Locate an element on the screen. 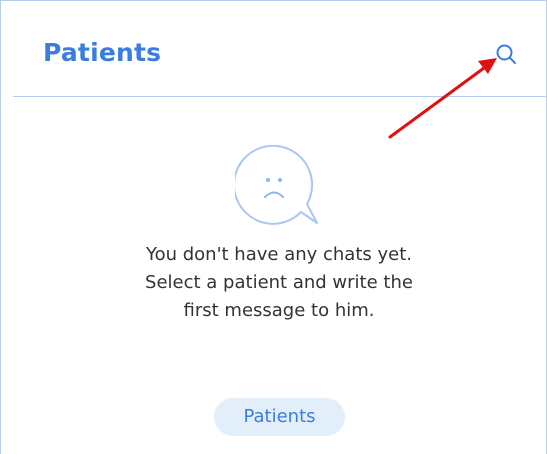  header-divider is located at coordinates (280, 96).